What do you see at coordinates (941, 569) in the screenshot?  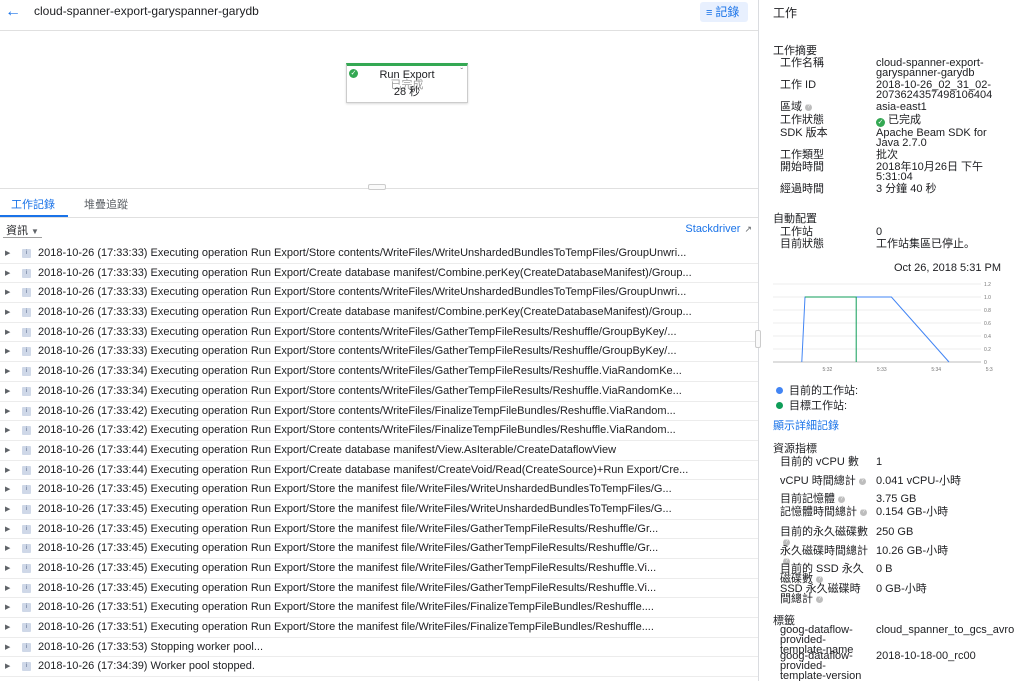 I see `field-value: 0 B` at bounding box center [941, 569].